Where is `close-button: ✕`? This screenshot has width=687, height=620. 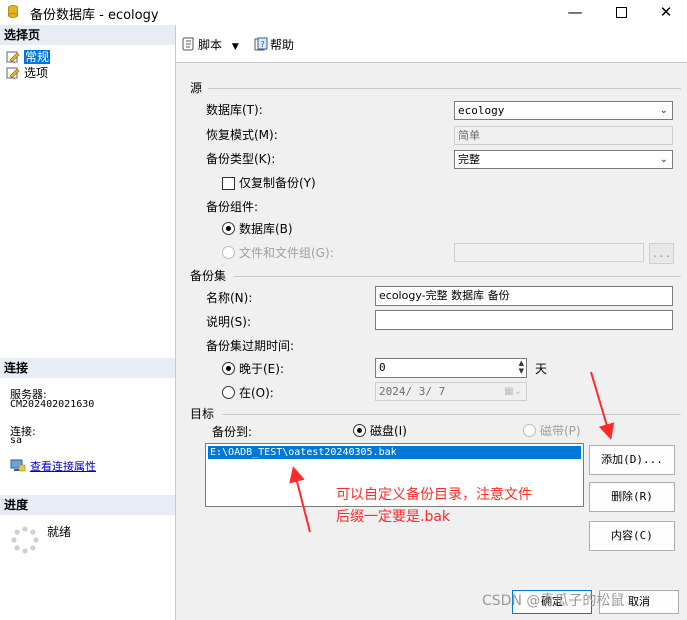
close-button: ✕ is located at coordinates (665, 12).